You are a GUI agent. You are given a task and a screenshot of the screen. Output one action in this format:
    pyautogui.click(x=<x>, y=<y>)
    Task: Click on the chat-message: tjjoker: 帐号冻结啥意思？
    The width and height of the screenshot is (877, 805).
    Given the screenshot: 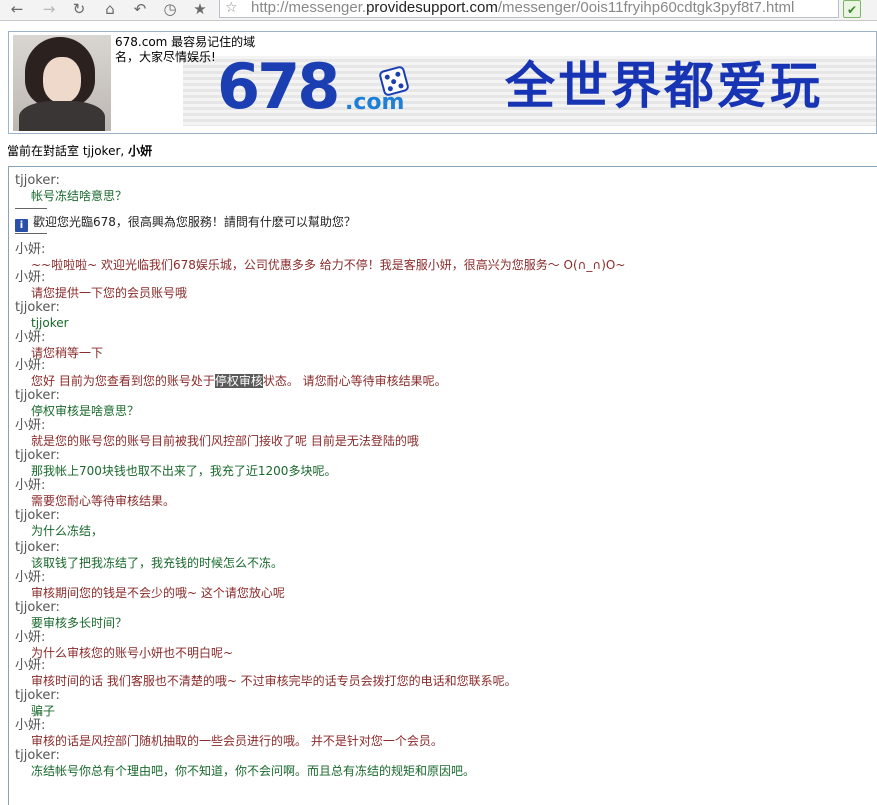 What is the action you would take?
    pyautogui.click(x=71, y=188)
    